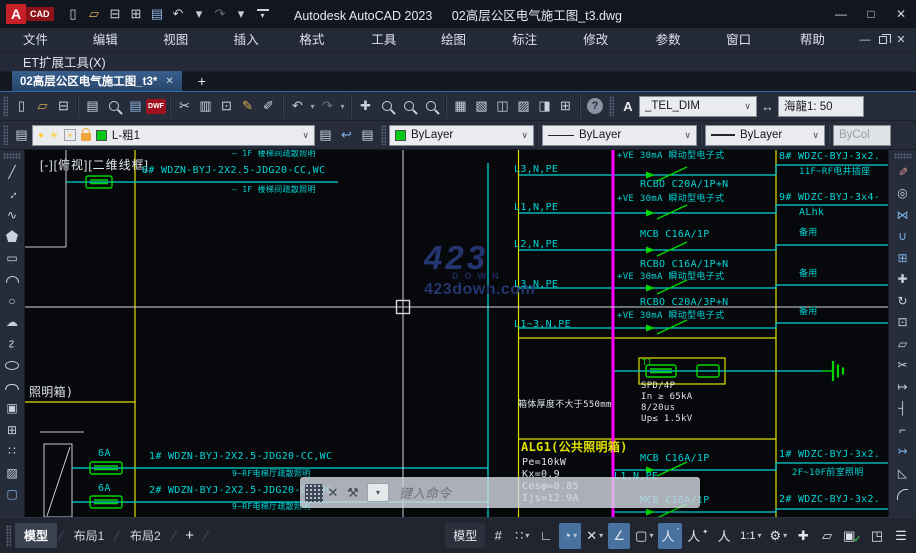 The image size is (916, 553). What do you see at coordinates (12, 387) in the screenshot?
I see `ellipse-arc-icon` at bounding box center [12, 387].